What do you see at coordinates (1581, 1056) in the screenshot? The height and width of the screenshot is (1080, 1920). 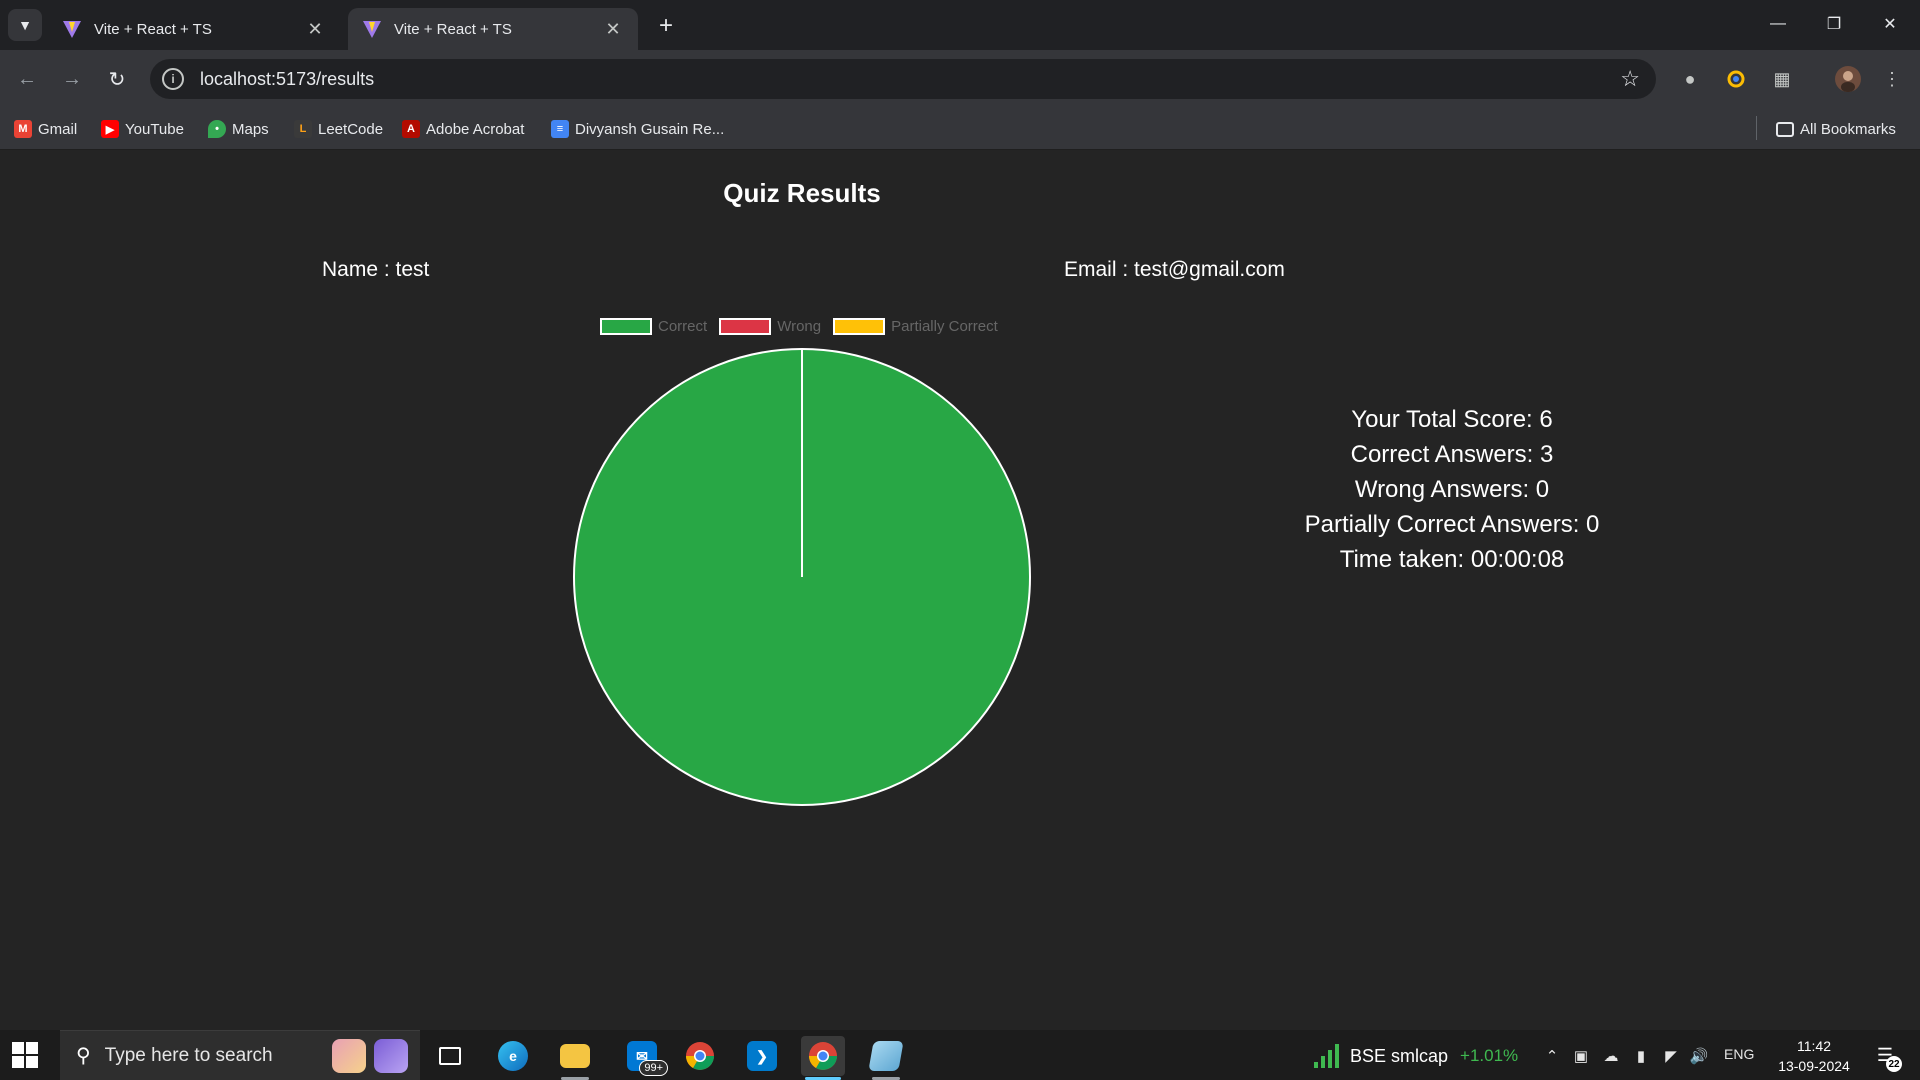 I see `meet-now-icon: ▣` at bounding box center [1581, 1056].